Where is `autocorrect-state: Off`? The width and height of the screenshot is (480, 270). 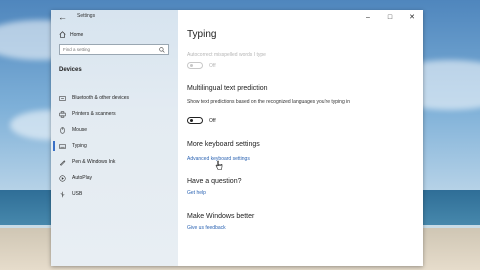 autocorrect-state: Off is located at coordinates (212, 66).